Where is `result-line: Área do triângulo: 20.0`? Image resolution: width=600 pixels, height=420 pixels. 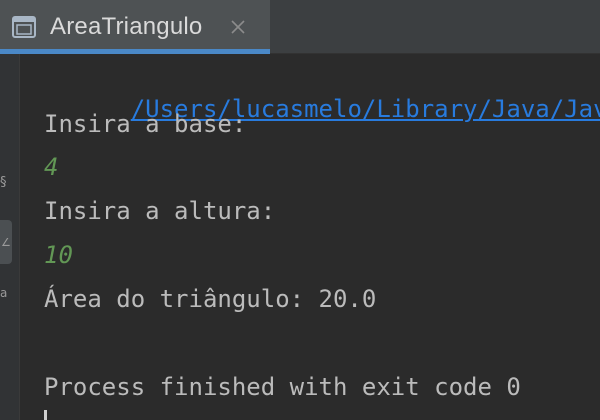 result-line: Área do triângulo: 20.0 is located at coordinates (210, 299).